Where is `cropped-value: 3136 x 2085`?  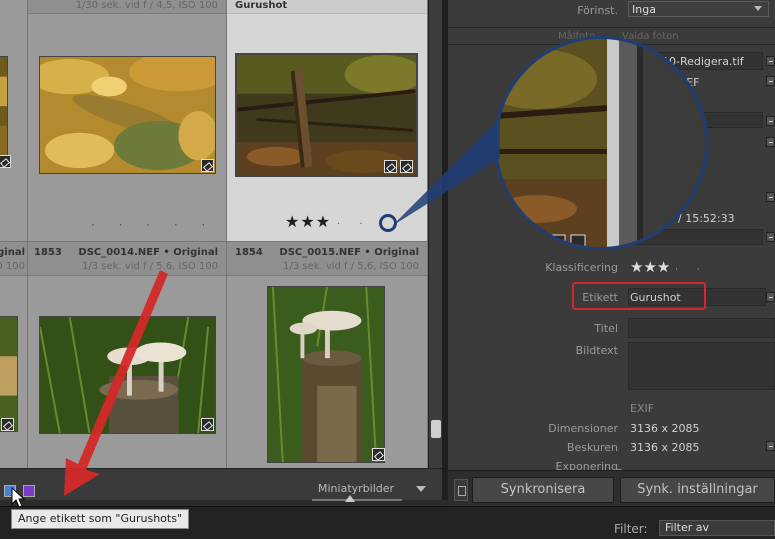
cropped-value: 3136 x 2085 is located at coordinates (665, 447).